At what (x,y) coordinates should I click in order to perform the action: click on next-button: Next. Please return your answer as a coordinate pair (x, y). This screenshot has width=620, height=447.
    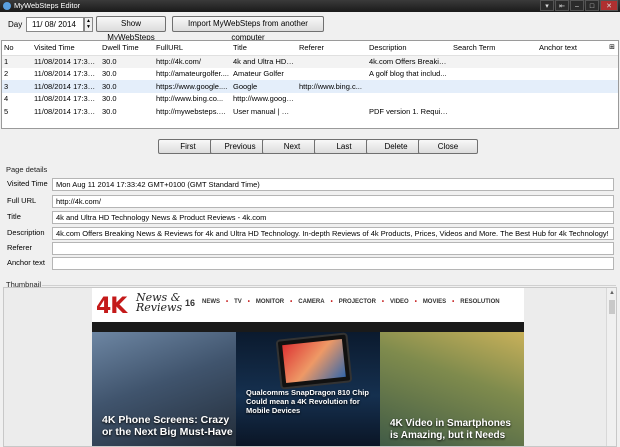
    Looking at the image, I should click on (292, 146).